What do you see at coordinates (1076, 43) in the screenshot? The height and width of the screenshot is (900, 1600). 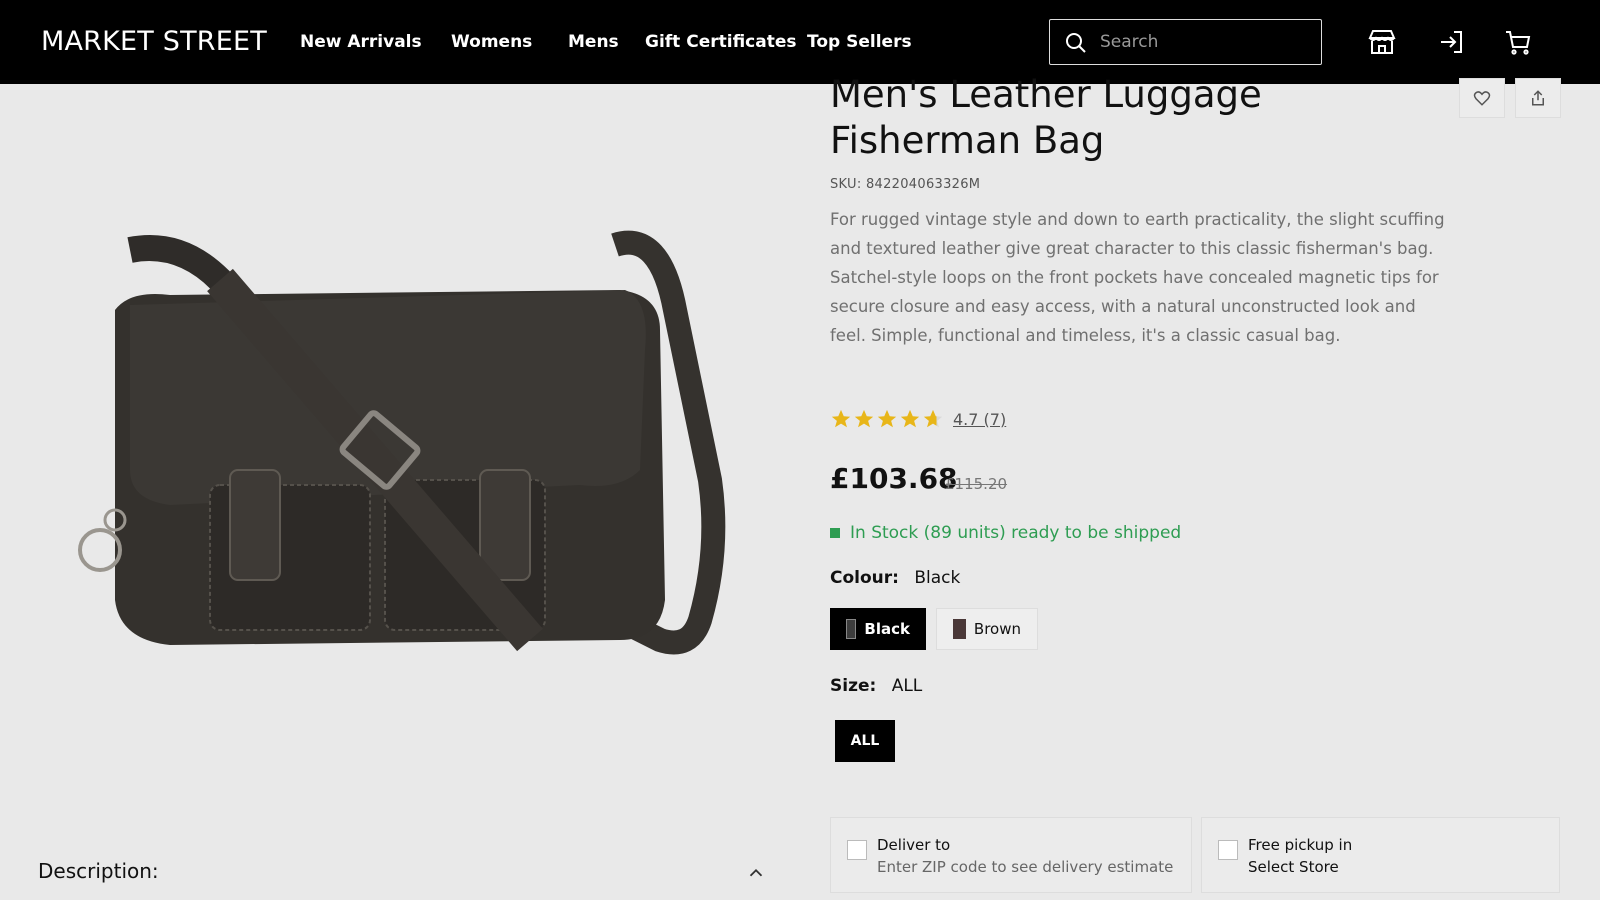 I see `search-icon` at bounding box center [1076, 43].